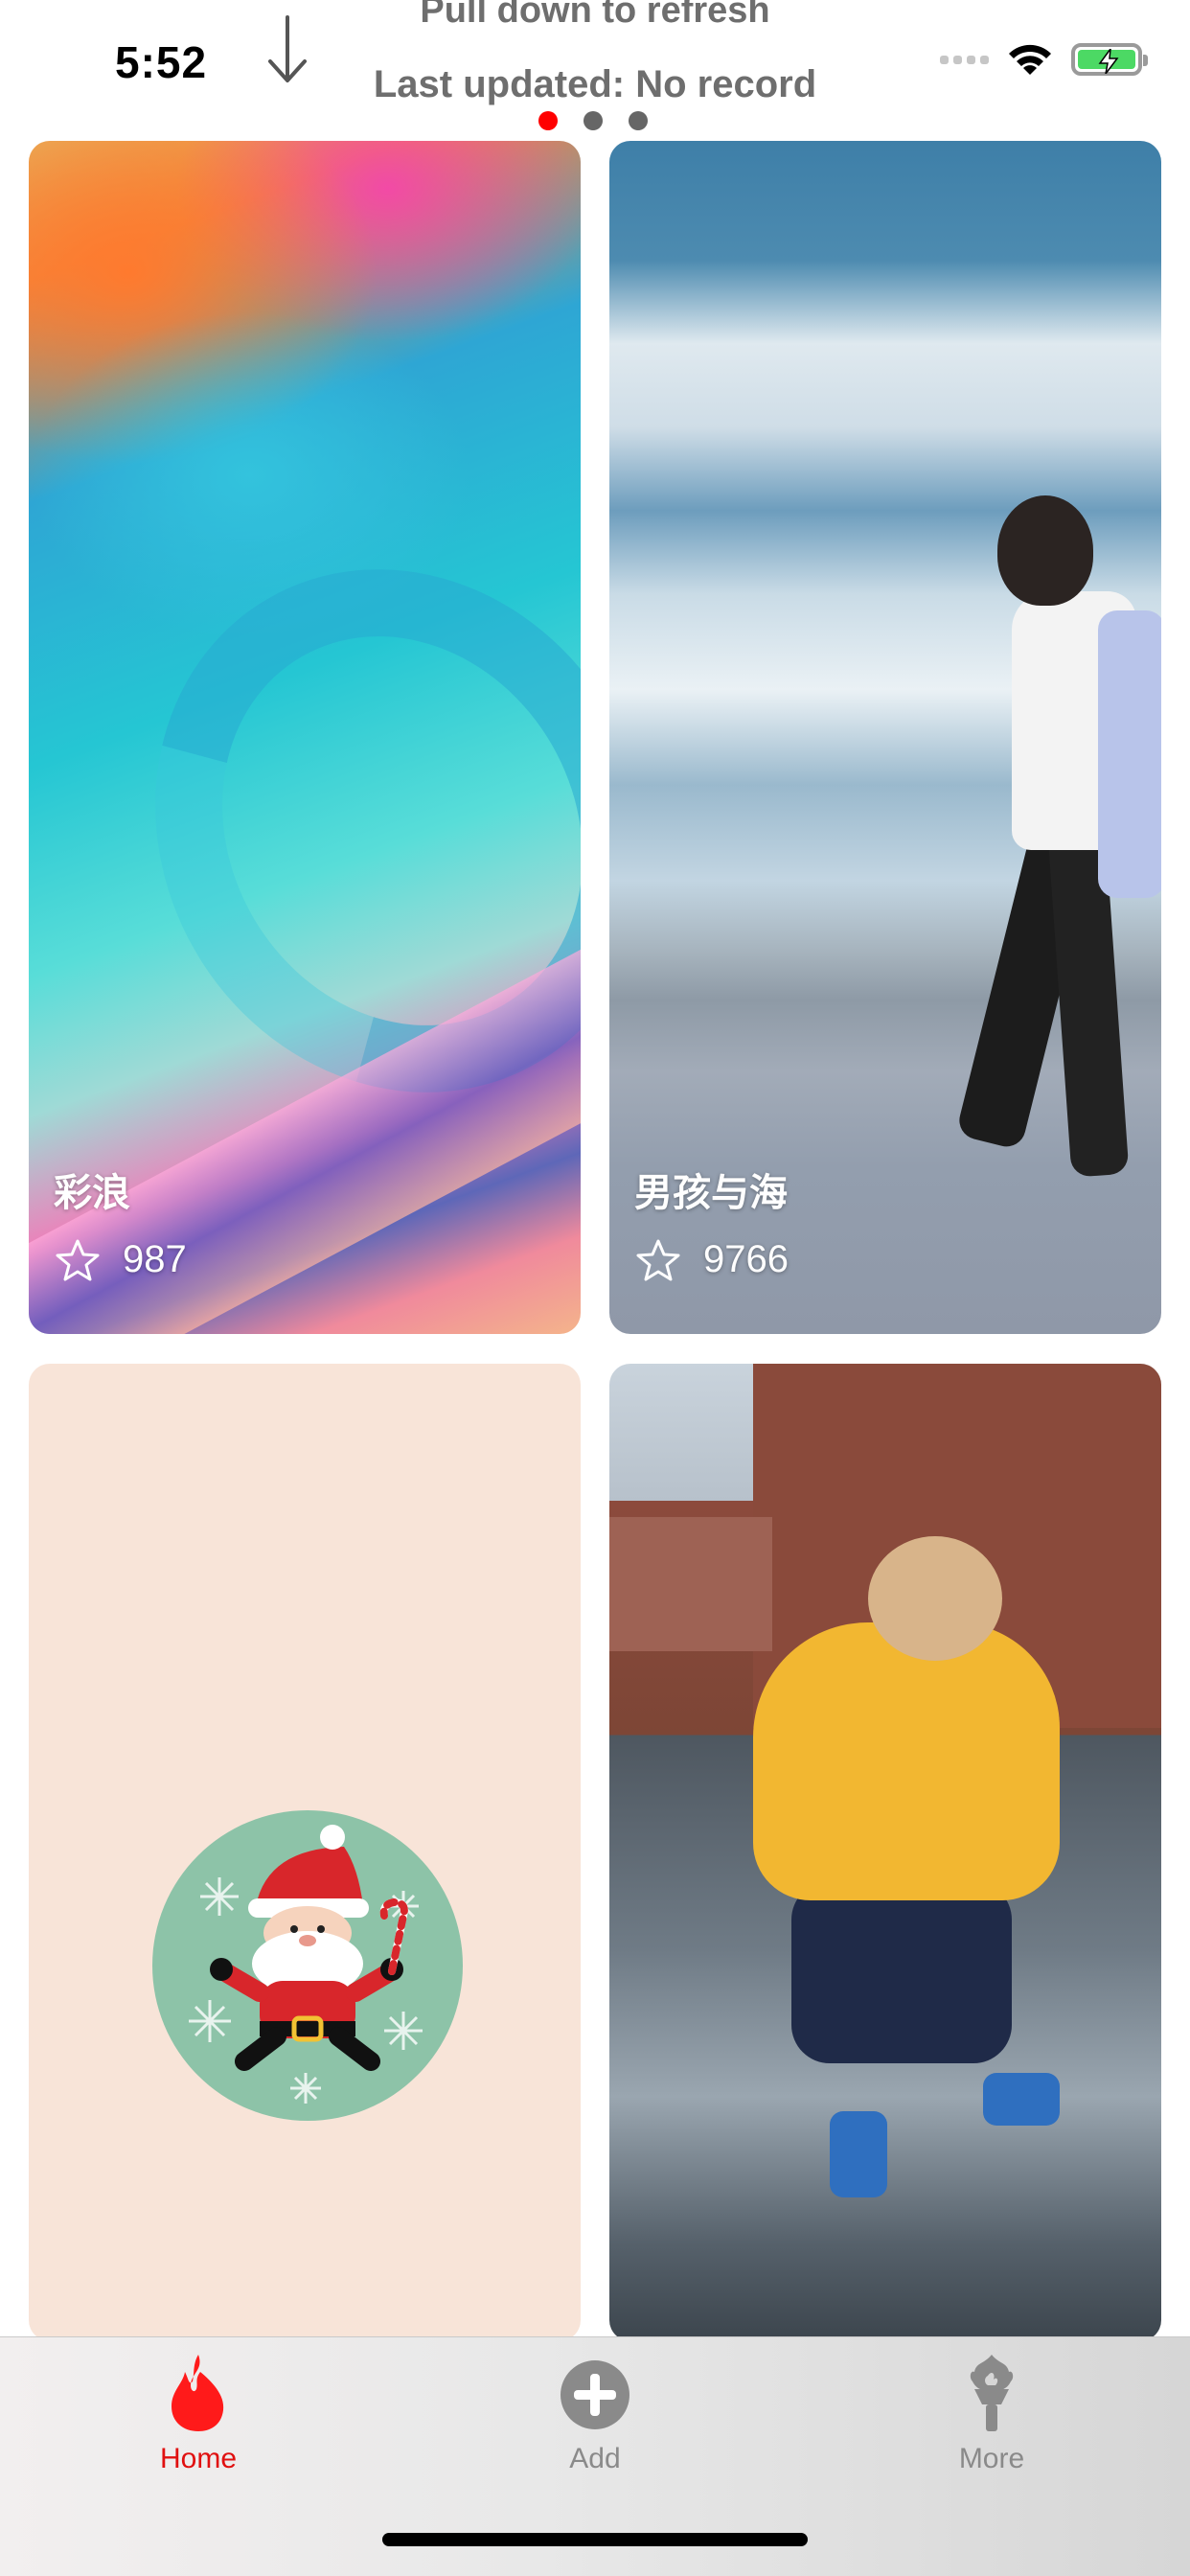 The width and height of the screenshot is (1190, 2576). I want to click on plus-circle-icon, so click(595, 2394).